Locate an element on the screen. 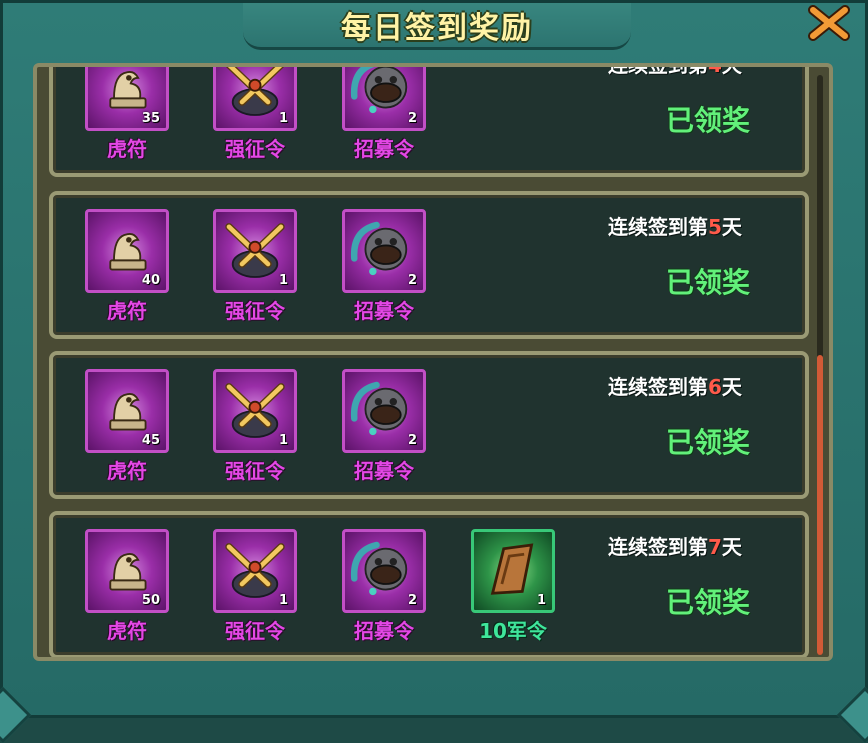 This screenshot has width=868, height=743. reward-item-count: 50 is located at coordinates (150, 600).